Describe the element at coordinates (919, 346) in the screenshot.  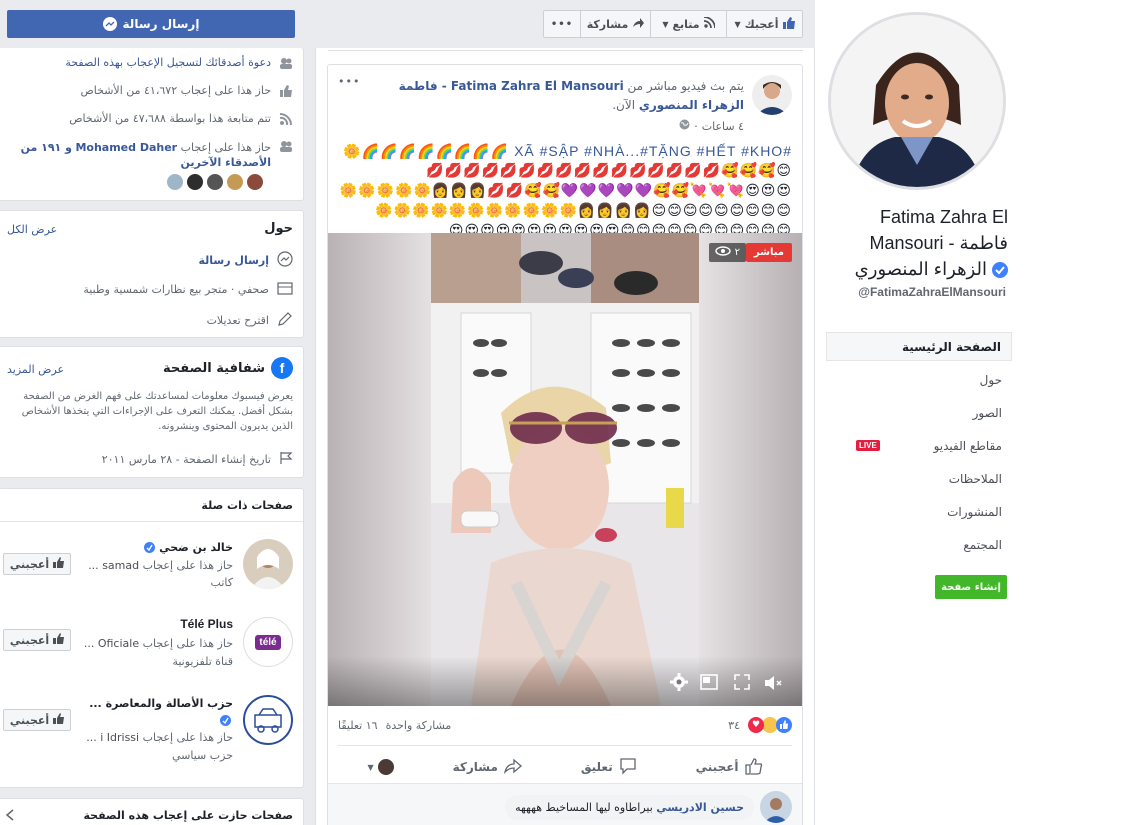
I see `nav-item-home: الصفحة الرئيسية` at that location.